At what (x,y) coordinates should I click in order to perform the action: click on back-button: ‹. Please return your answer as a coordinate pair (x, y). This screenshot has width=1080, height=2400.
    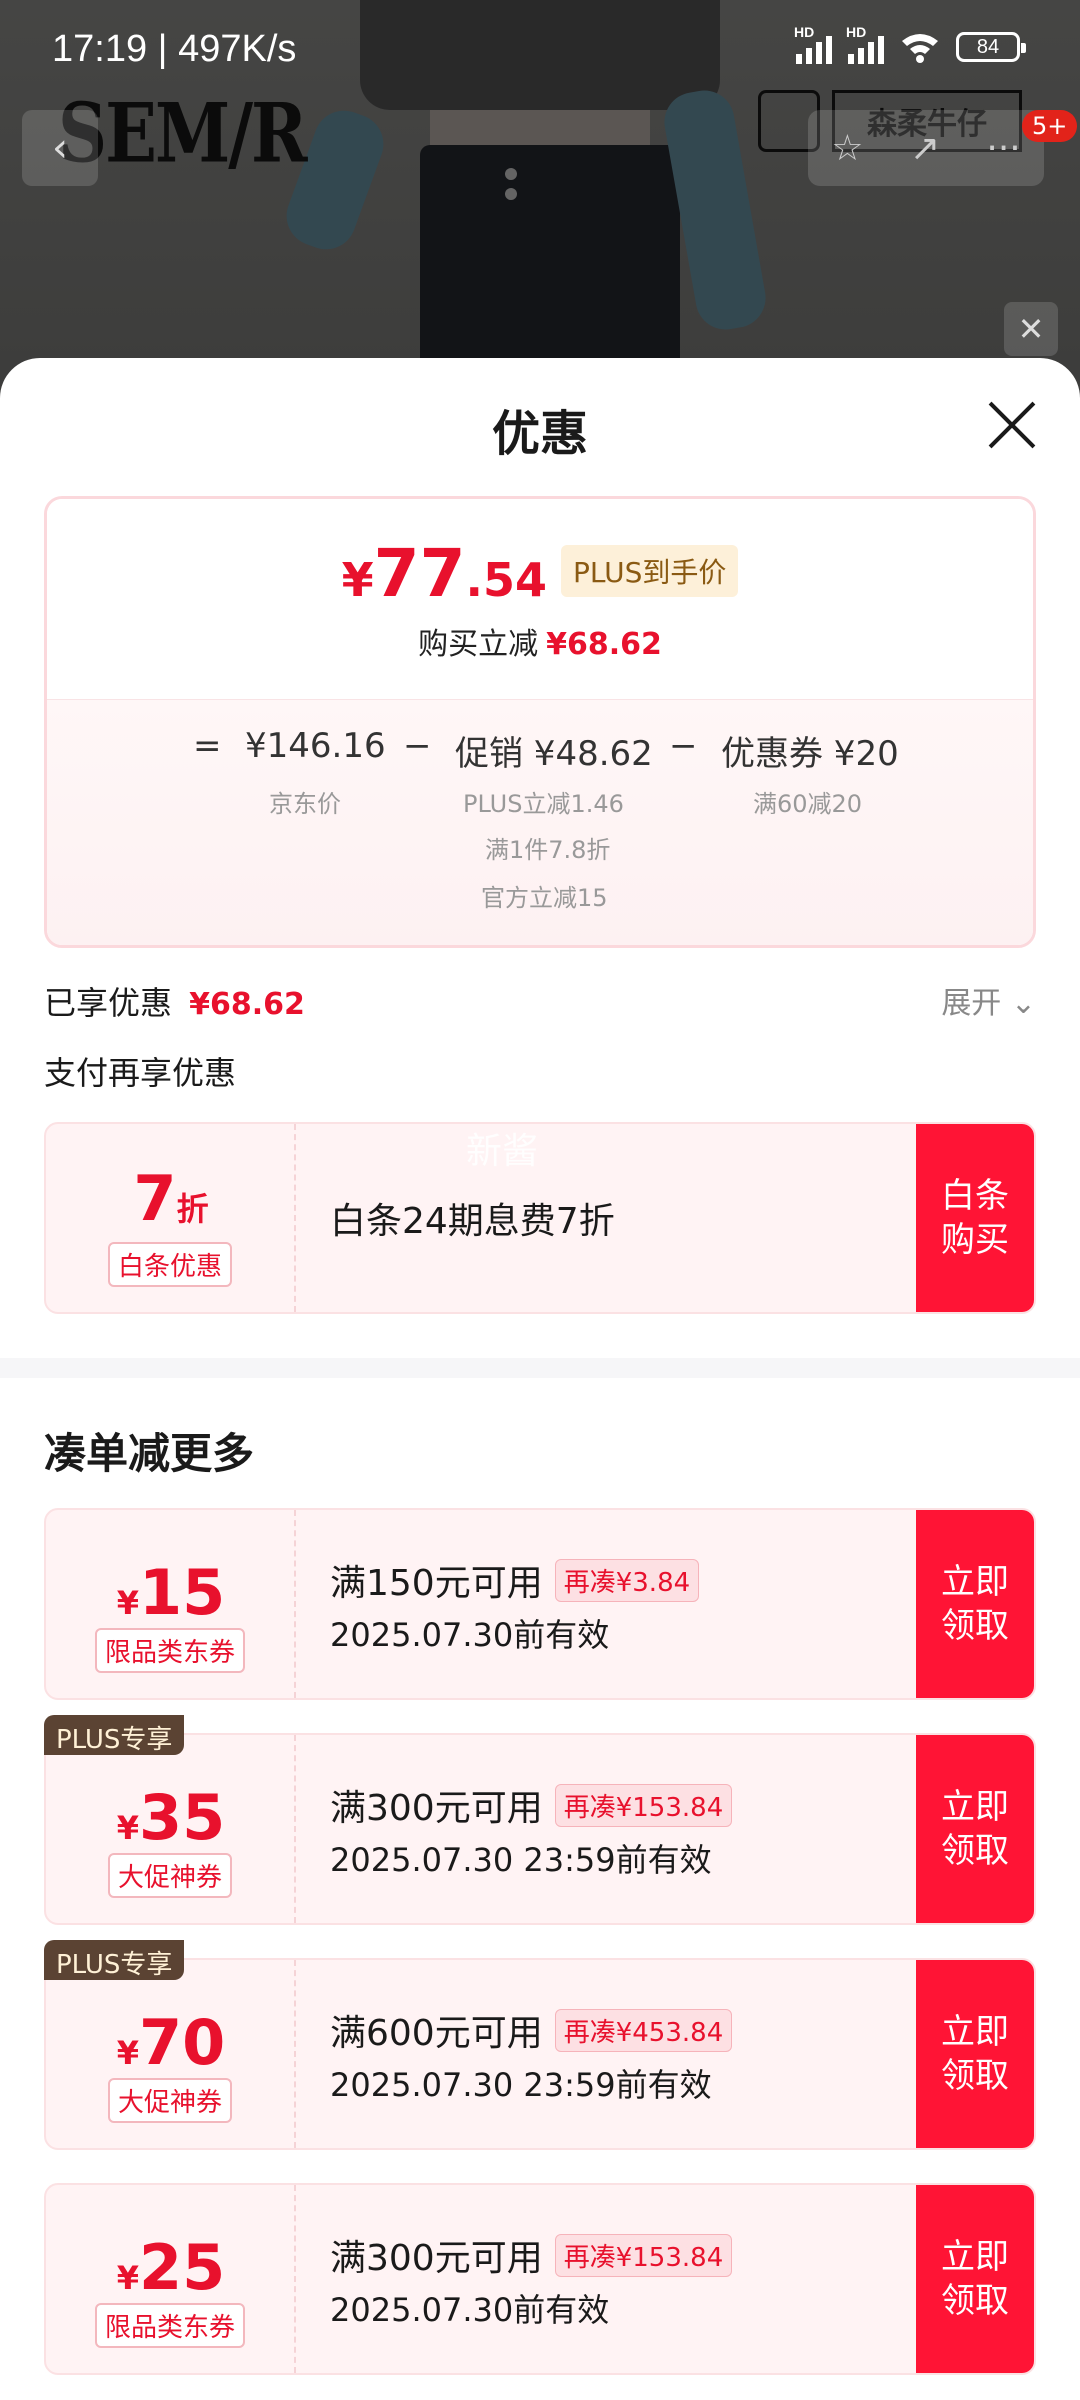
    Looking at the image, I should click on (60, 148).